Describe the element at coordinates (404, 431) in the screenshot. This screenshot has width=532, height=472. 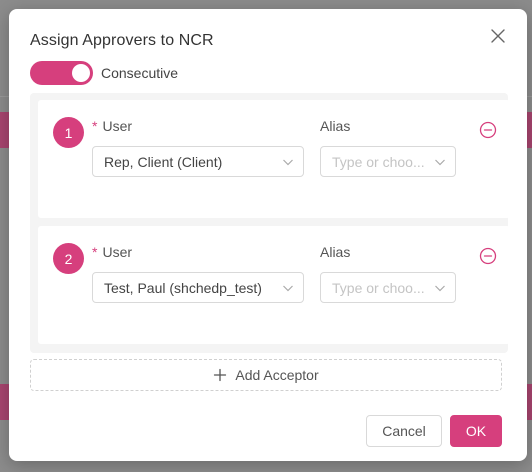
I see `cancel-button: Cancel` at that location.